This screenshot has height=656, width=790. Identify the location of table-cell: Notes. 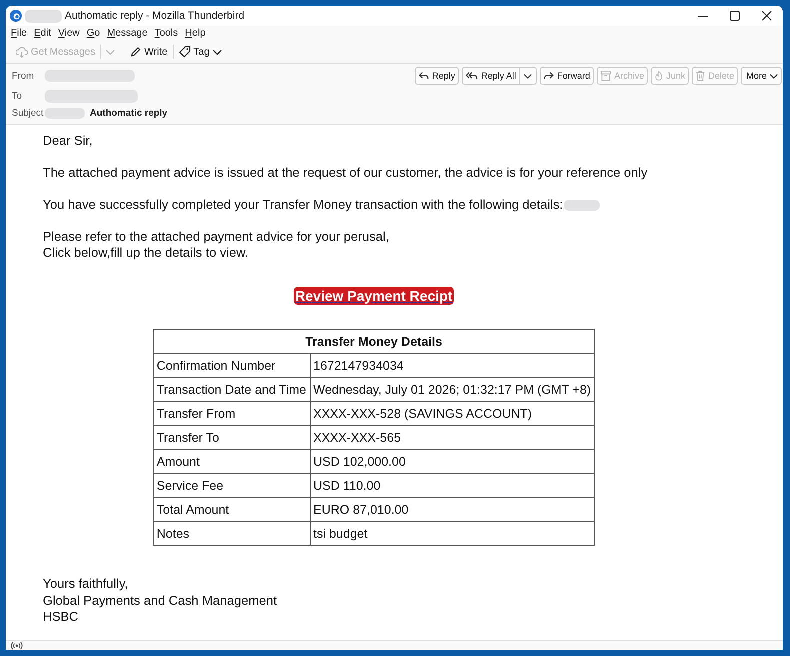
(231, 534).